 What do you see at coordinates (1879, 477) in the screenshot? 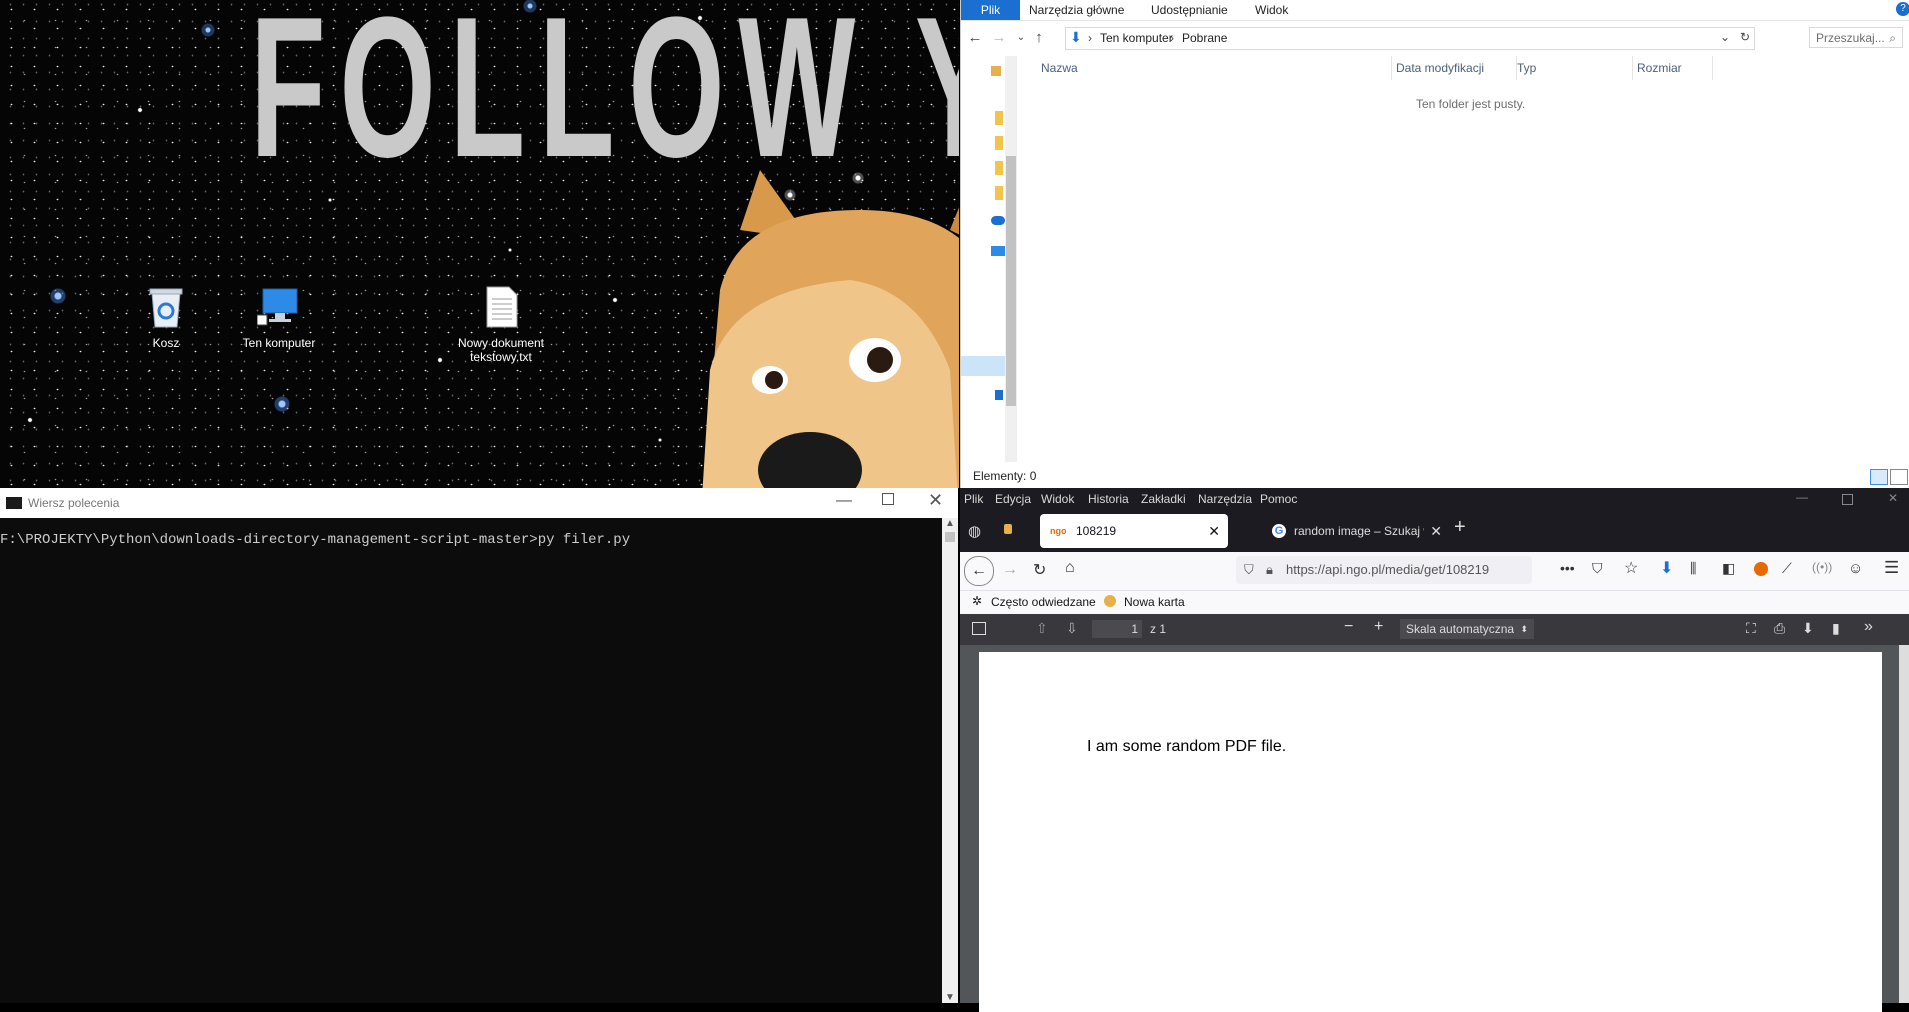
I see `details-view-icon` at bounding box center [1879, 477].